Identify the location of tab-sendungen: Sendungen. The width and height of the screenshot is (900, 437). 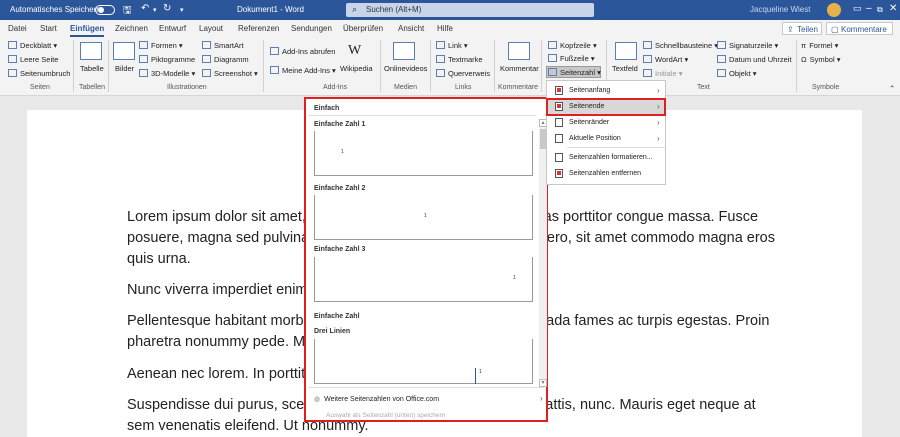
(311, 28).